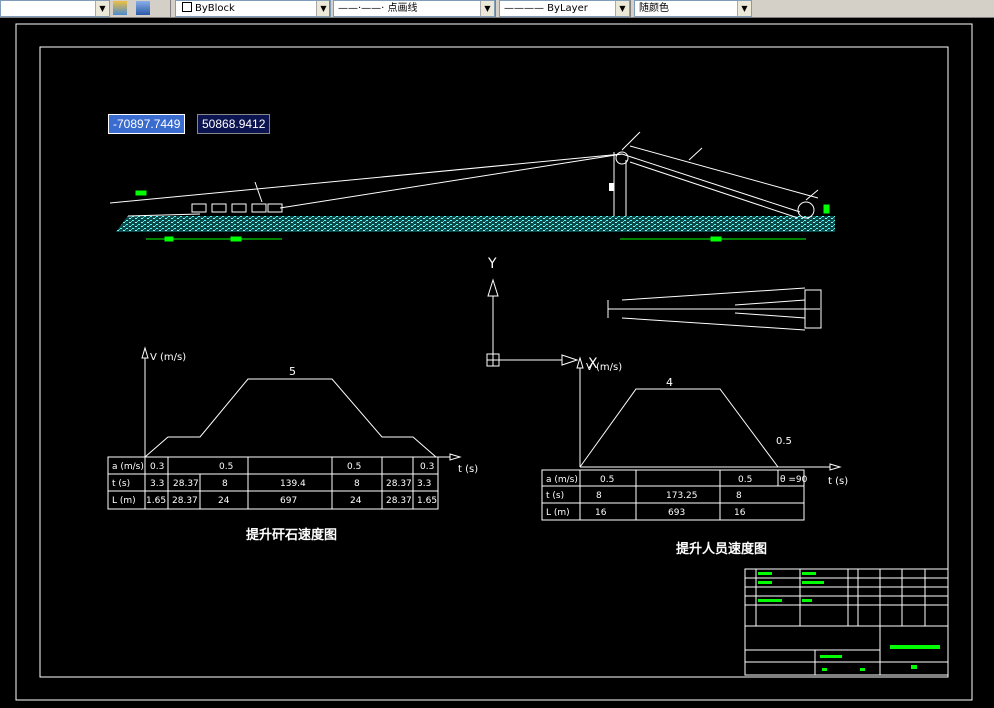 The width and height of the screenshot is (994, 708). Describe the element at coordinates (147, 124) in the screenshot. I see `coordinate-x-input: -70897.7449` at that location.